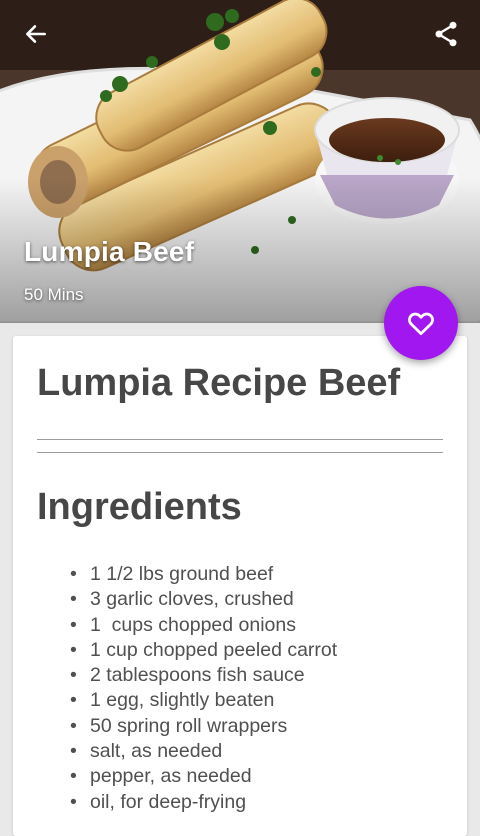 The image size is (480, 836). I want to click on ingredient-item: oil, for deep-frying, so click(195, 803).